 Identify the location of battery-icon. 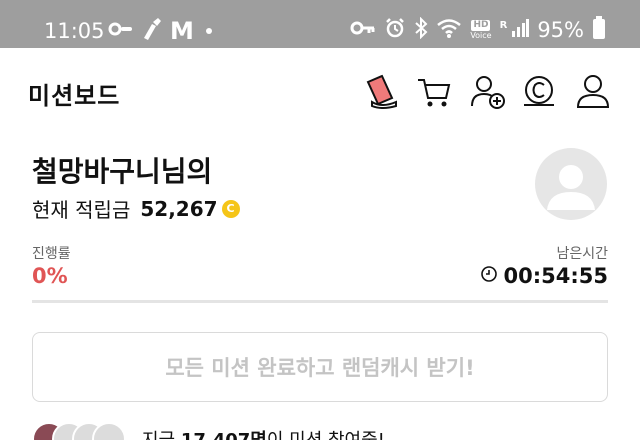
(599, 30).